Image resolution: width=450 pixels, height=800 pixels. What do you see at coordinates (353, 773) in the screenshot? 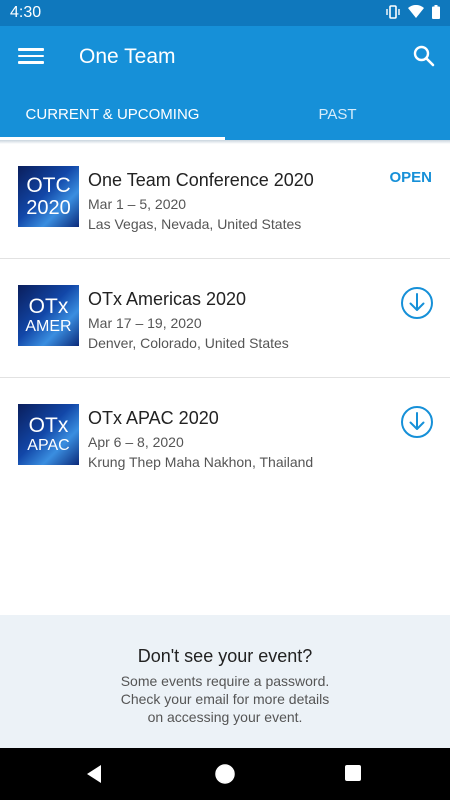
I see `recents-icon` at bounding box center [353, 773].